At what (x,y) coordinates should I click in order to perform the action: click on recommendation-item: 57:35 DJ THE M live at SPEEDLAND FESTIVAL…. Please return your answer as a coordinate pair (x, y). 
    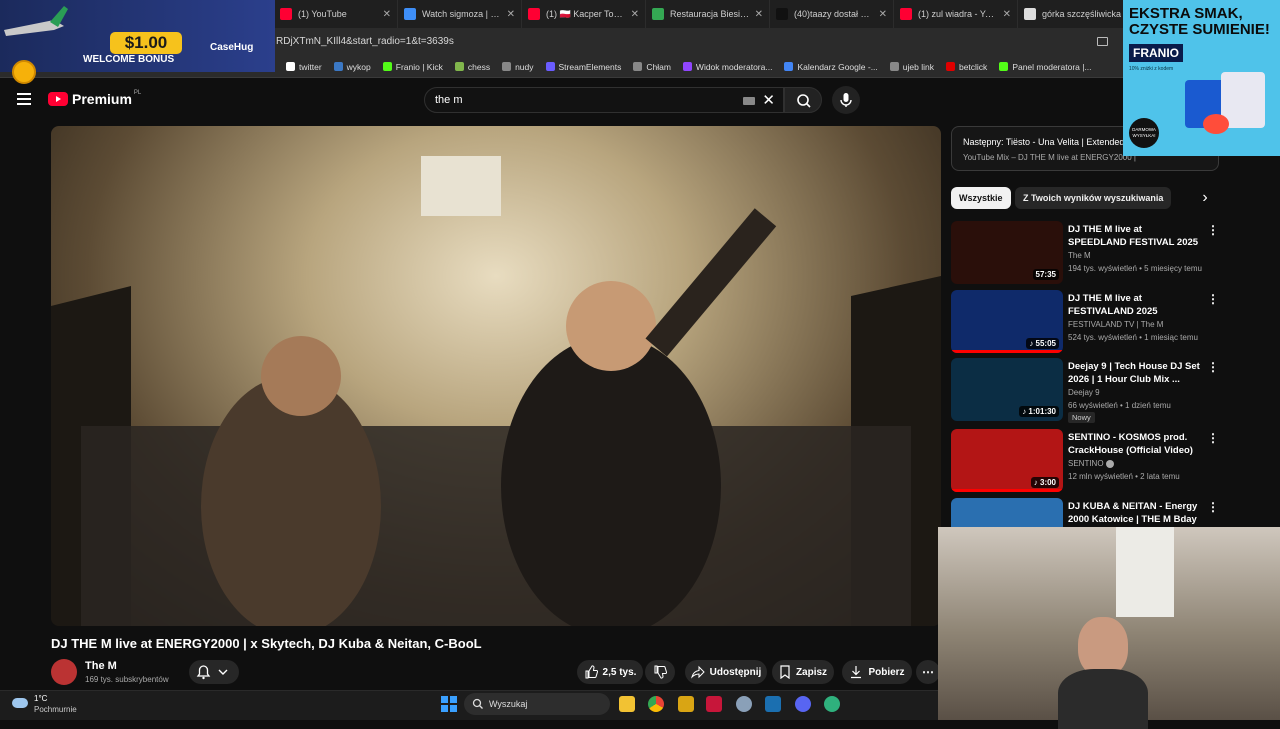
    Looking at the image, I should click on (1086, 253).